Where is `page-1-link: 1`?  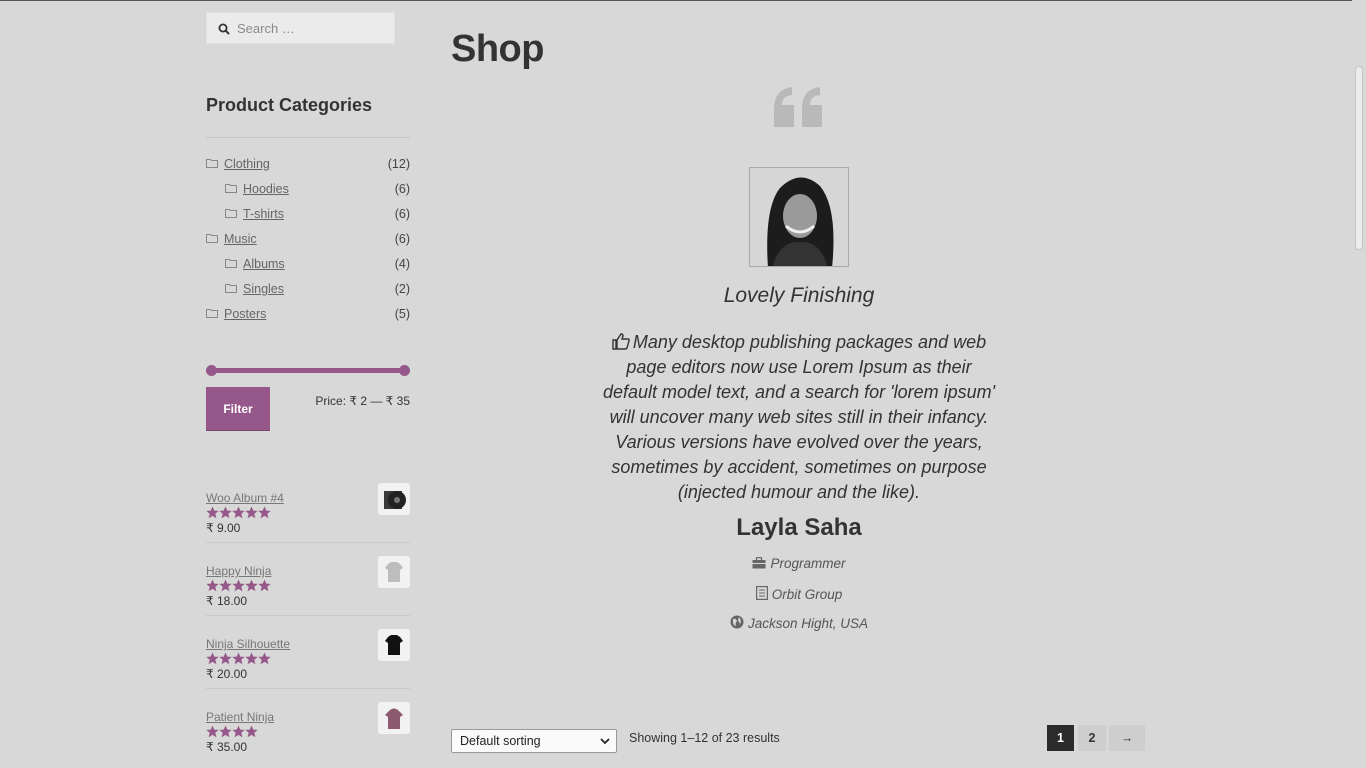 page-1-link: 1 is located at coordinates (1060, 738).